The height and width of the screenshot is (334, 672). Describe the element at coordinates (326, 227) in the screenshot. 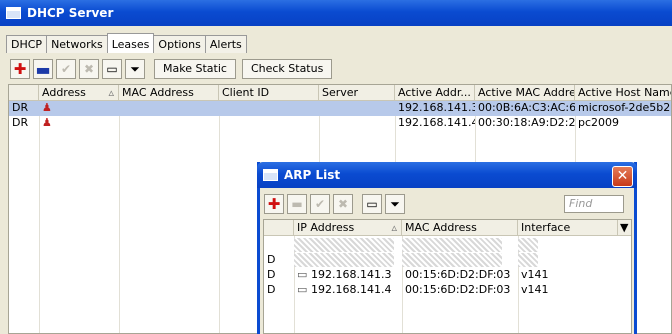

I see `col-ip-label: IP Address` at that location.